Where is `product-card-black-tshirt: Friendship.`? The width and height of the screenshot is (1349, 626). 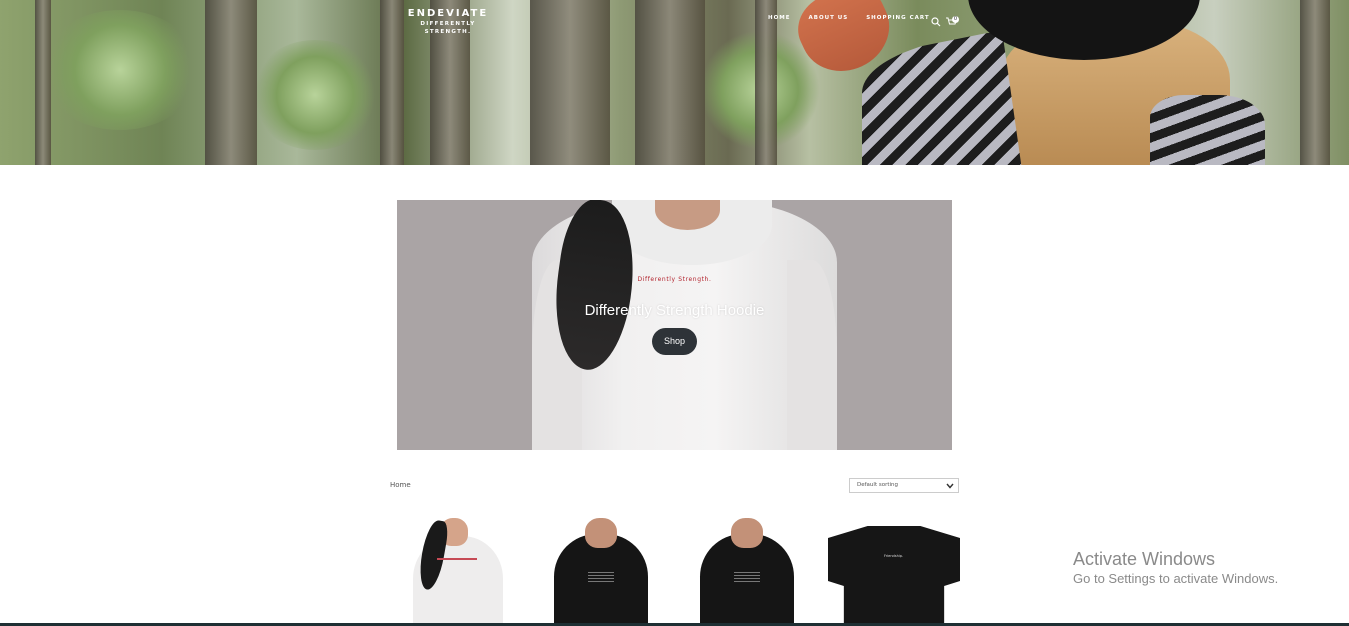
product-card-black-tshirt: Friendship. is located at coordinates (894, 572).